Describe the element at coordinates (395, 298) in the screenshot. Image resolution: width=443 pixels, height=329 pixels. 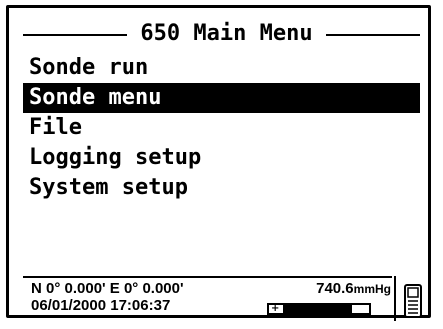
I see `status-vertical-divider` at that location.